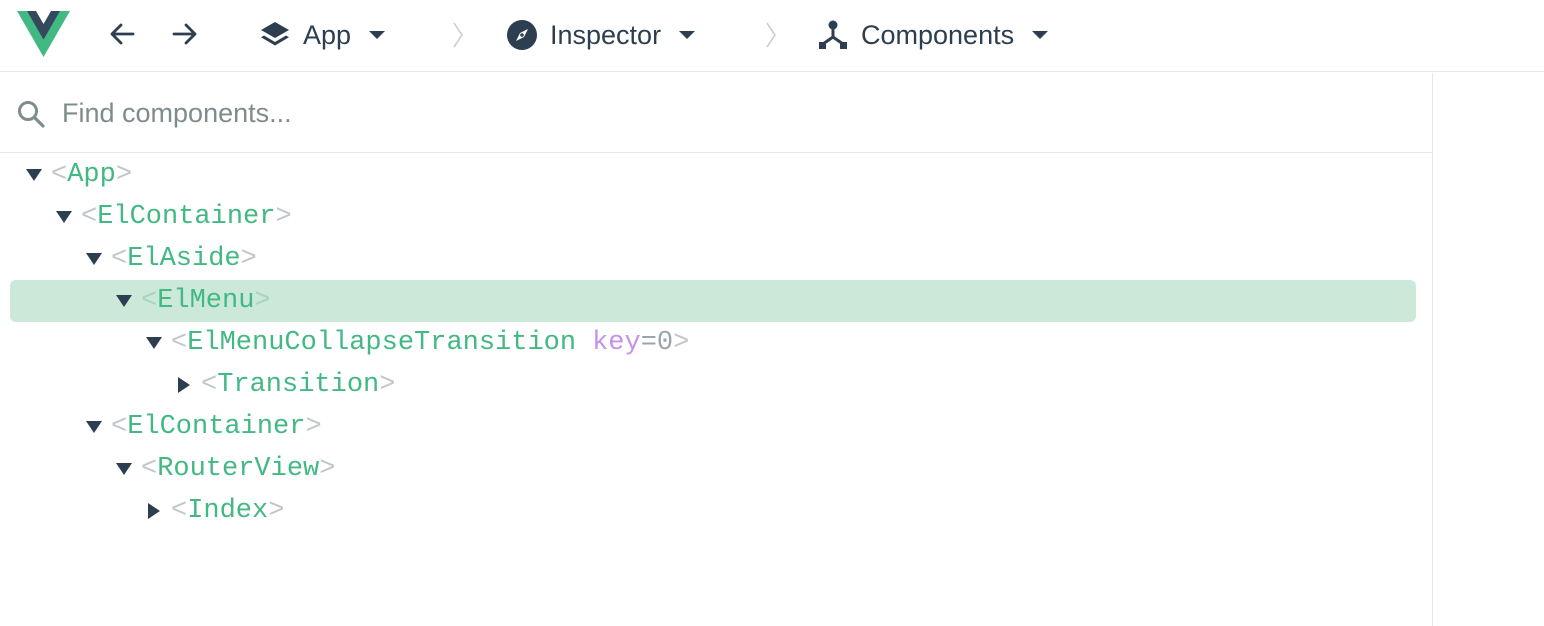 This screenshot has width=1544, height=626. What do you see at coordinates (713, 343) in the screenshot?
I see `tree-row: <ElMenuCollapseTransition key=0>` at bounding box center [713, 343].